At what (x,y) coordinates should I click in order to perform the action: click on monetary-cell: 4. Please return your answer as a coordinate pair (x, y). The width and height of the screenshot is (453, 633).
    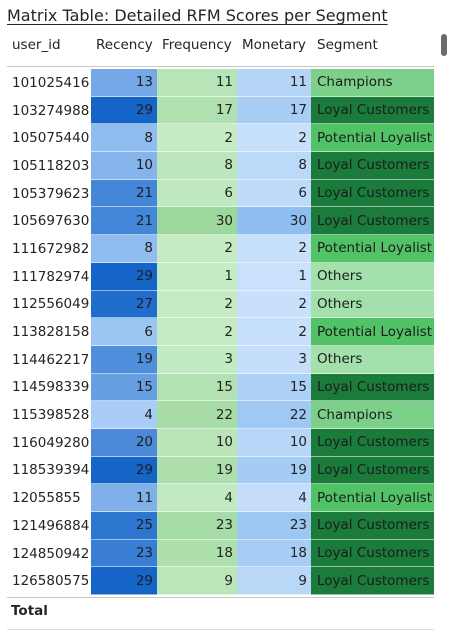
    Looking at the image, I should click on (274, 498).